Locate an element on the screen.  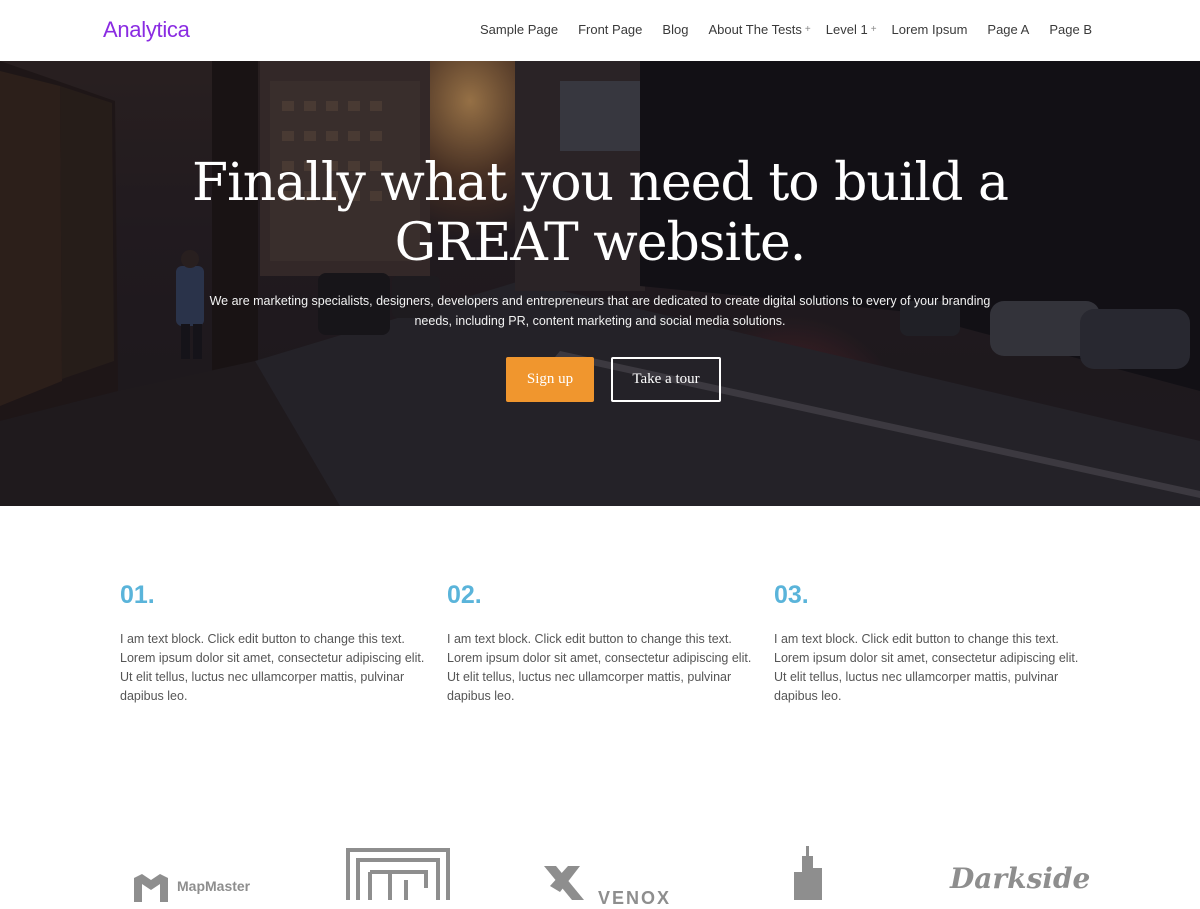
skyscraper-icon is located at coordinates (808, 873).